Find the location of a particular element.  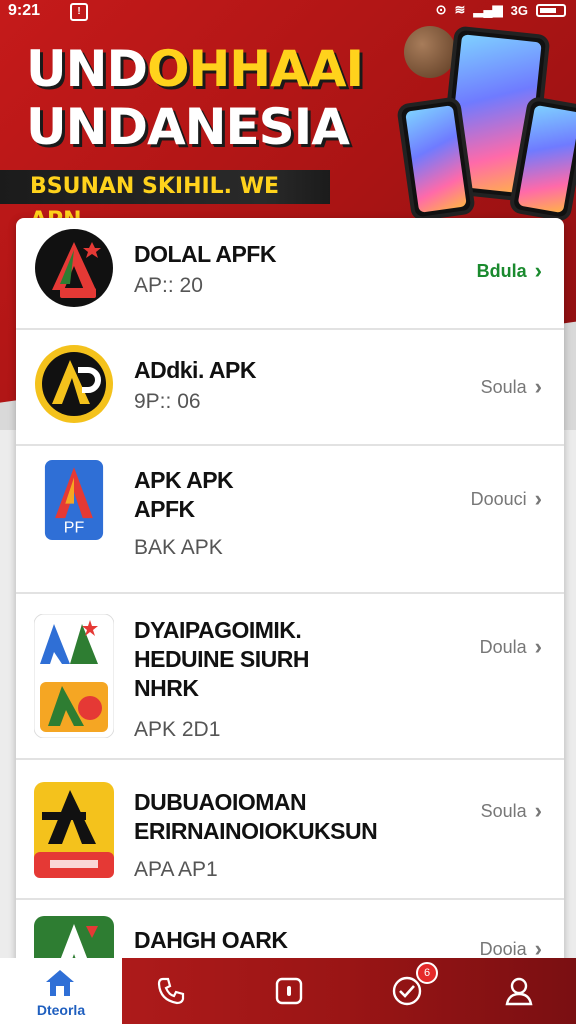

nav-home-label: Dteorla is located at coordinates (61, 1010).